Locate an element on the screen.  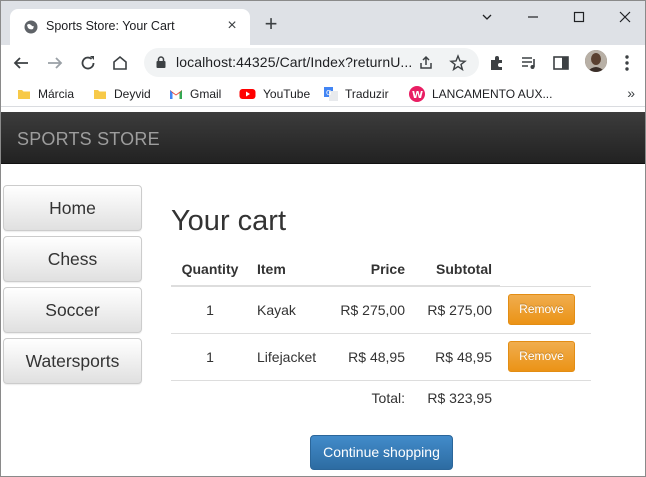
cell-price: R$ 275,00 is located at coordinates (370, 309).